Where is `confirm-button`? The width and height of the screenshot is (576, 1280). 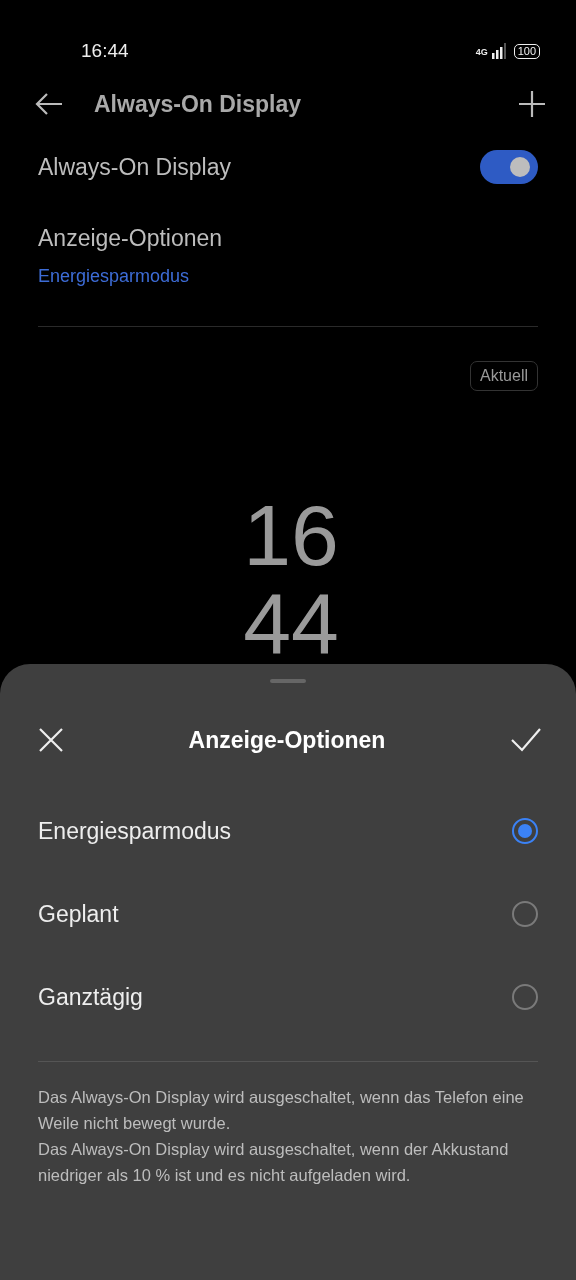
confirm-button is located at coordinates (526, 740).